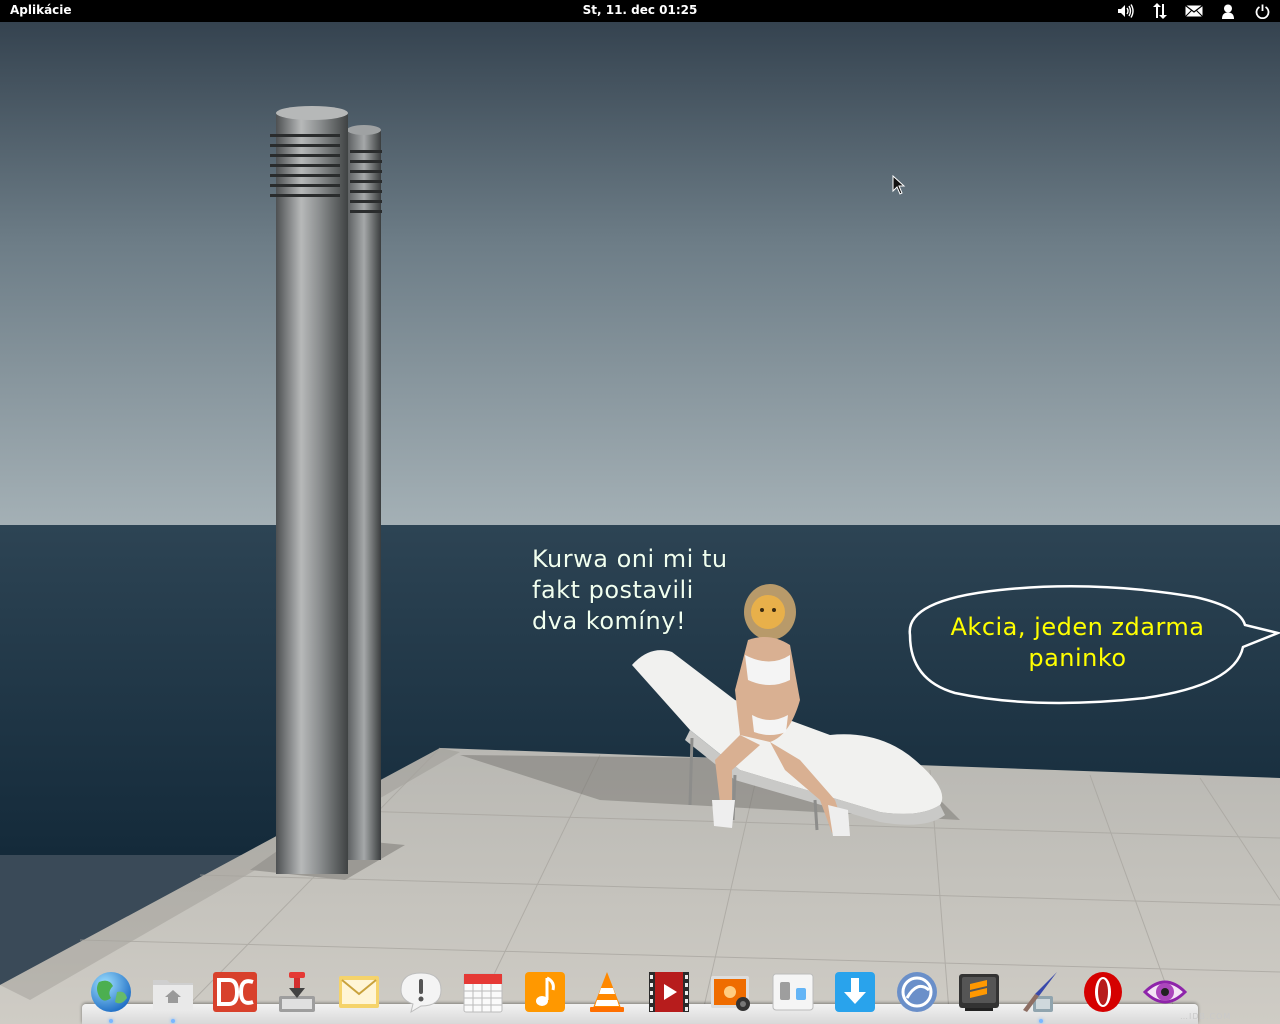  I want to click on notifications-icon, so click(421, 993).